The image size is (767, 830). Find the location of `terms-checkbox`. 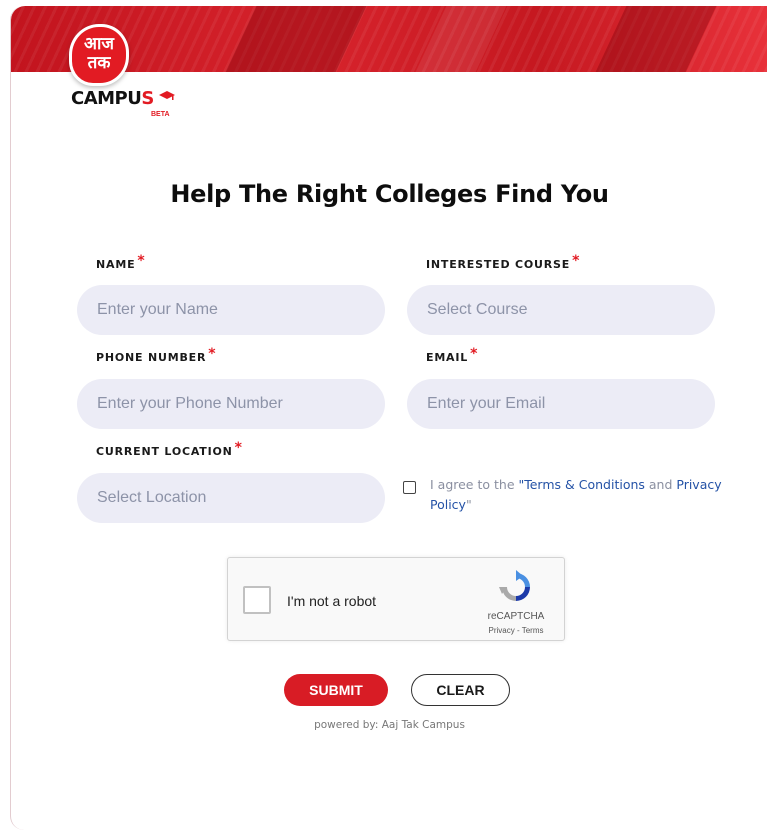

terms-checkbox is located at coordinates (409, 487).